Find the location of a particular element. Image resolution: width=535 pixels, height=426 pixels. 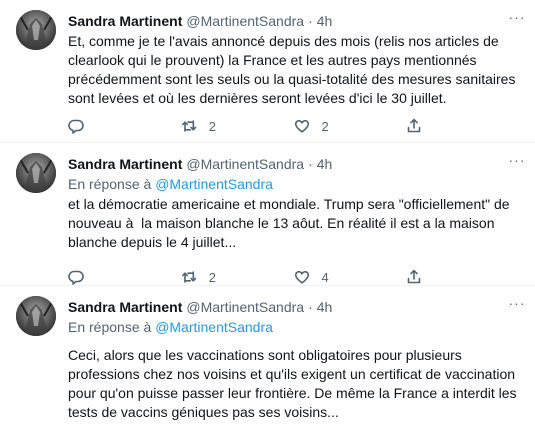

tweet-actions: 2 4 is located at coordinates (293, 277).